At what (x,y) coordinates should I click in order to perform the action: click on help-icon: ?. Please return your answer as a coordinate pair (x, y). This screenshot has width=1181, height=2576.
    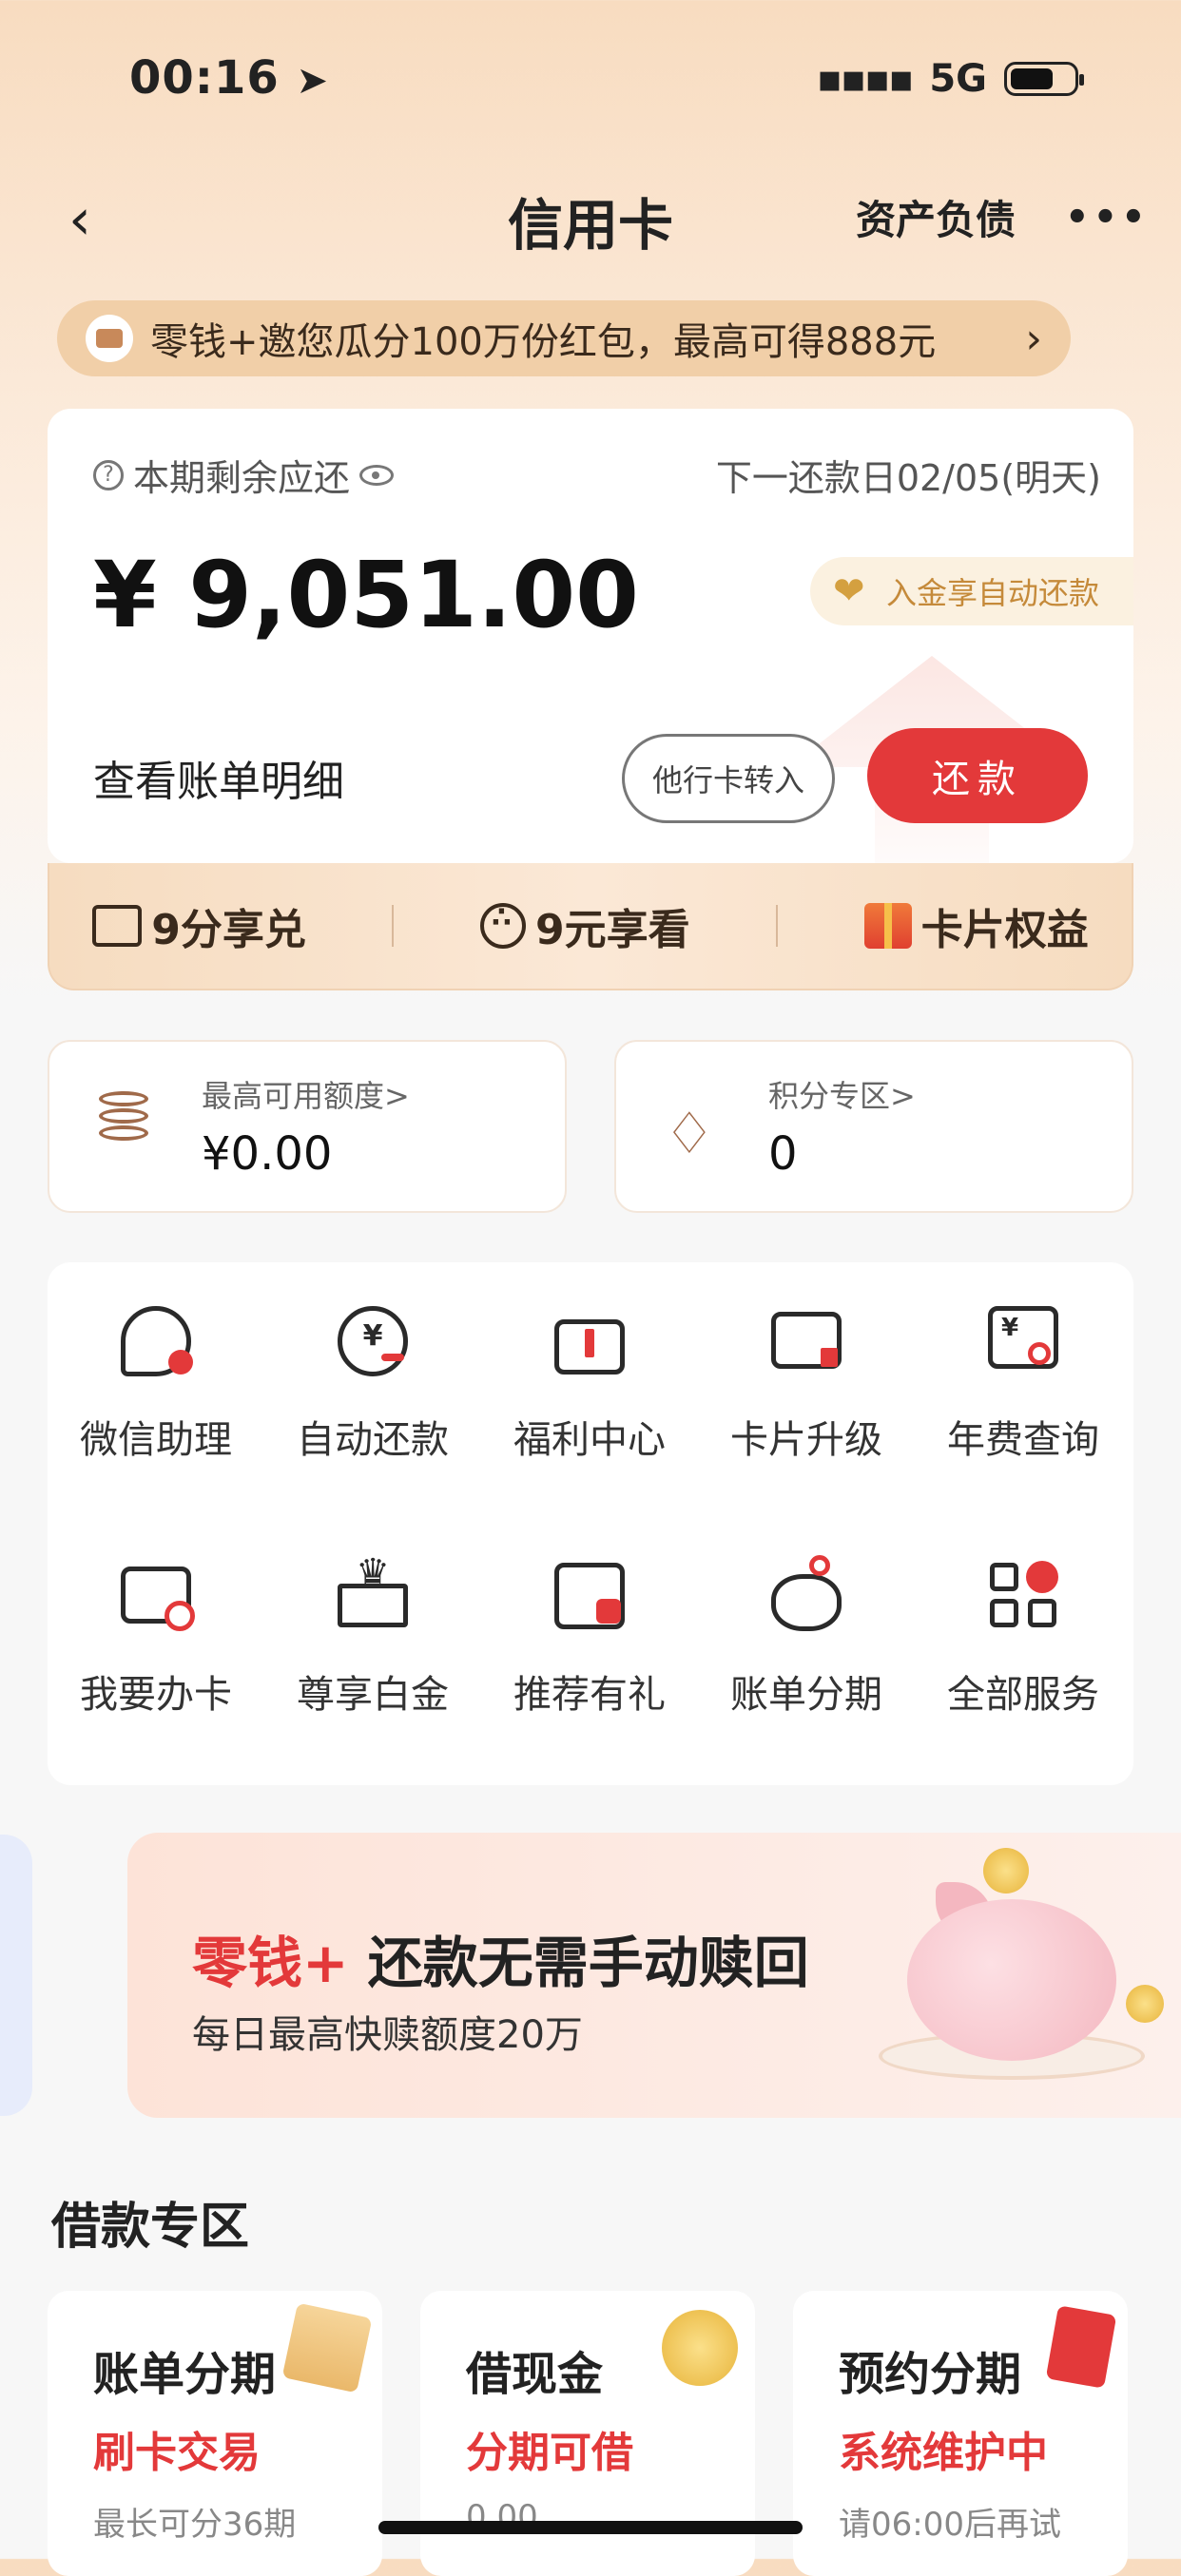
    Looking at the image, I should click on (108, 475).